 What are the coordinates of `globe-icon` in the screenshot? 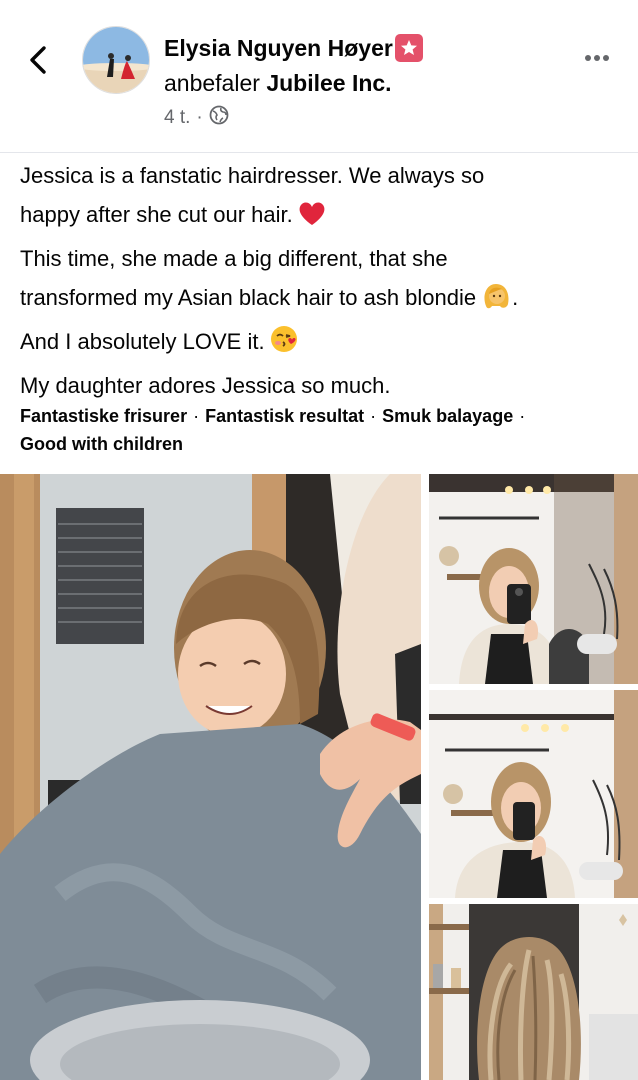 It's located at (219, 118).